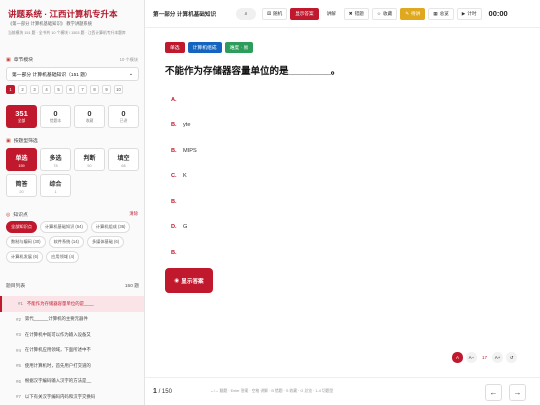 The height and width of the screenshot is (405, 540). Describe the element at coordinates (8, 214) in the screenshot. I see `target-icon: ◎` at that location.